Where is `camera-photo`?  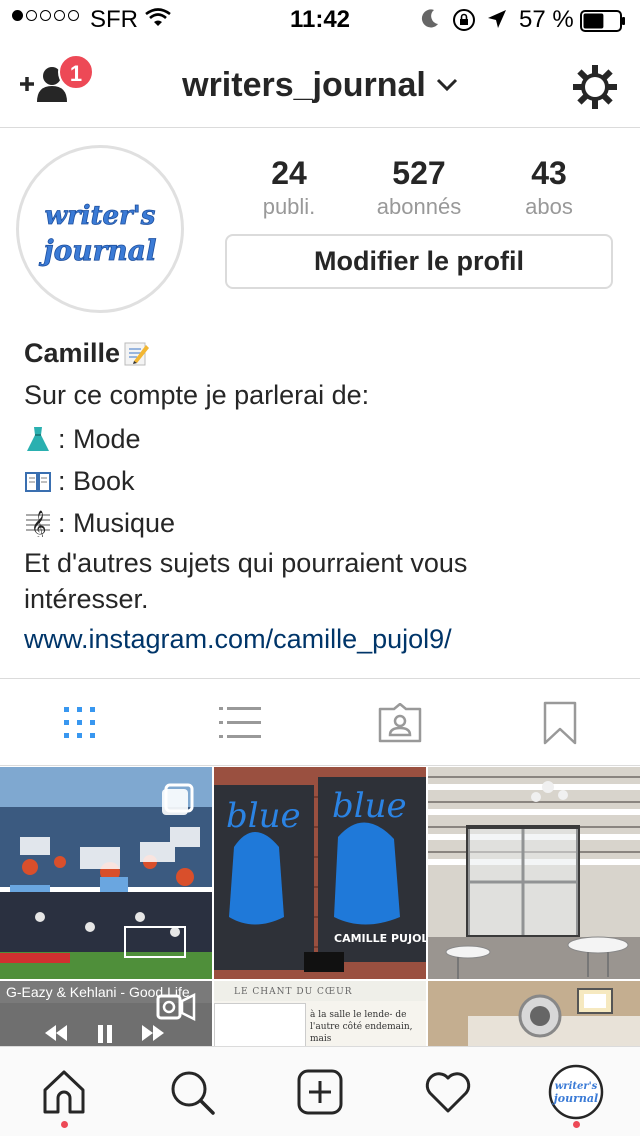
camera-photo is located at coordinates (534, 1014).